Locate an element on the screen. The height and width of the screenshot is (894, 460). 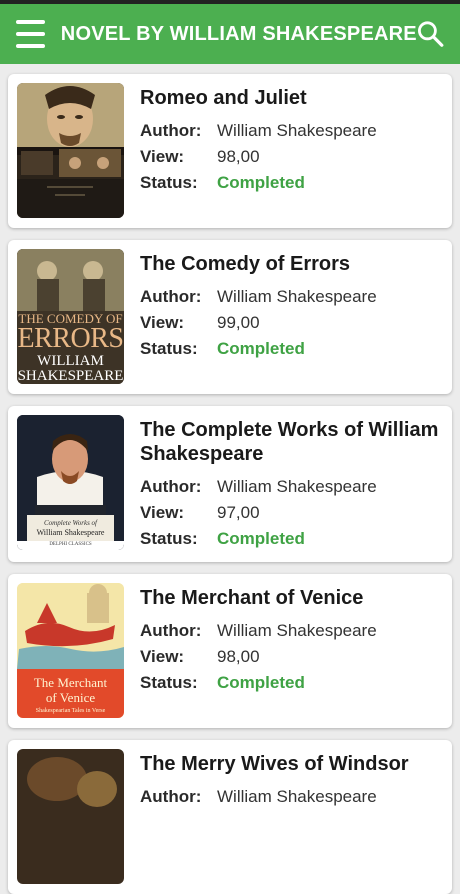
view-row: View: 99,00 is located at coordinates (291, 323).